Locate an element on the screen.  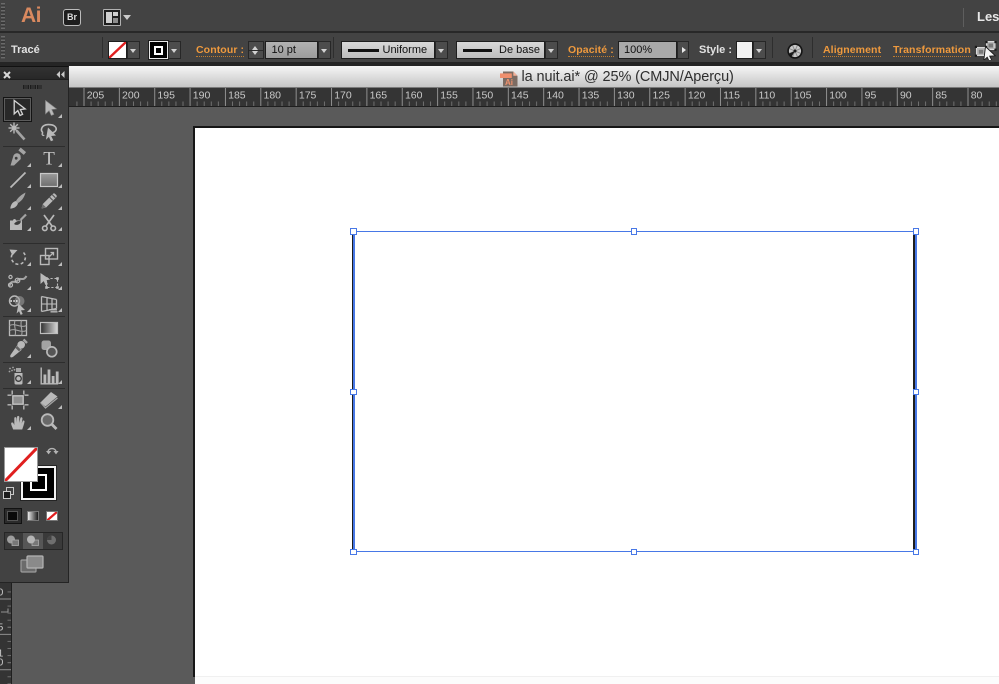
svg-text: 130 is located at coordinates (626, 96).